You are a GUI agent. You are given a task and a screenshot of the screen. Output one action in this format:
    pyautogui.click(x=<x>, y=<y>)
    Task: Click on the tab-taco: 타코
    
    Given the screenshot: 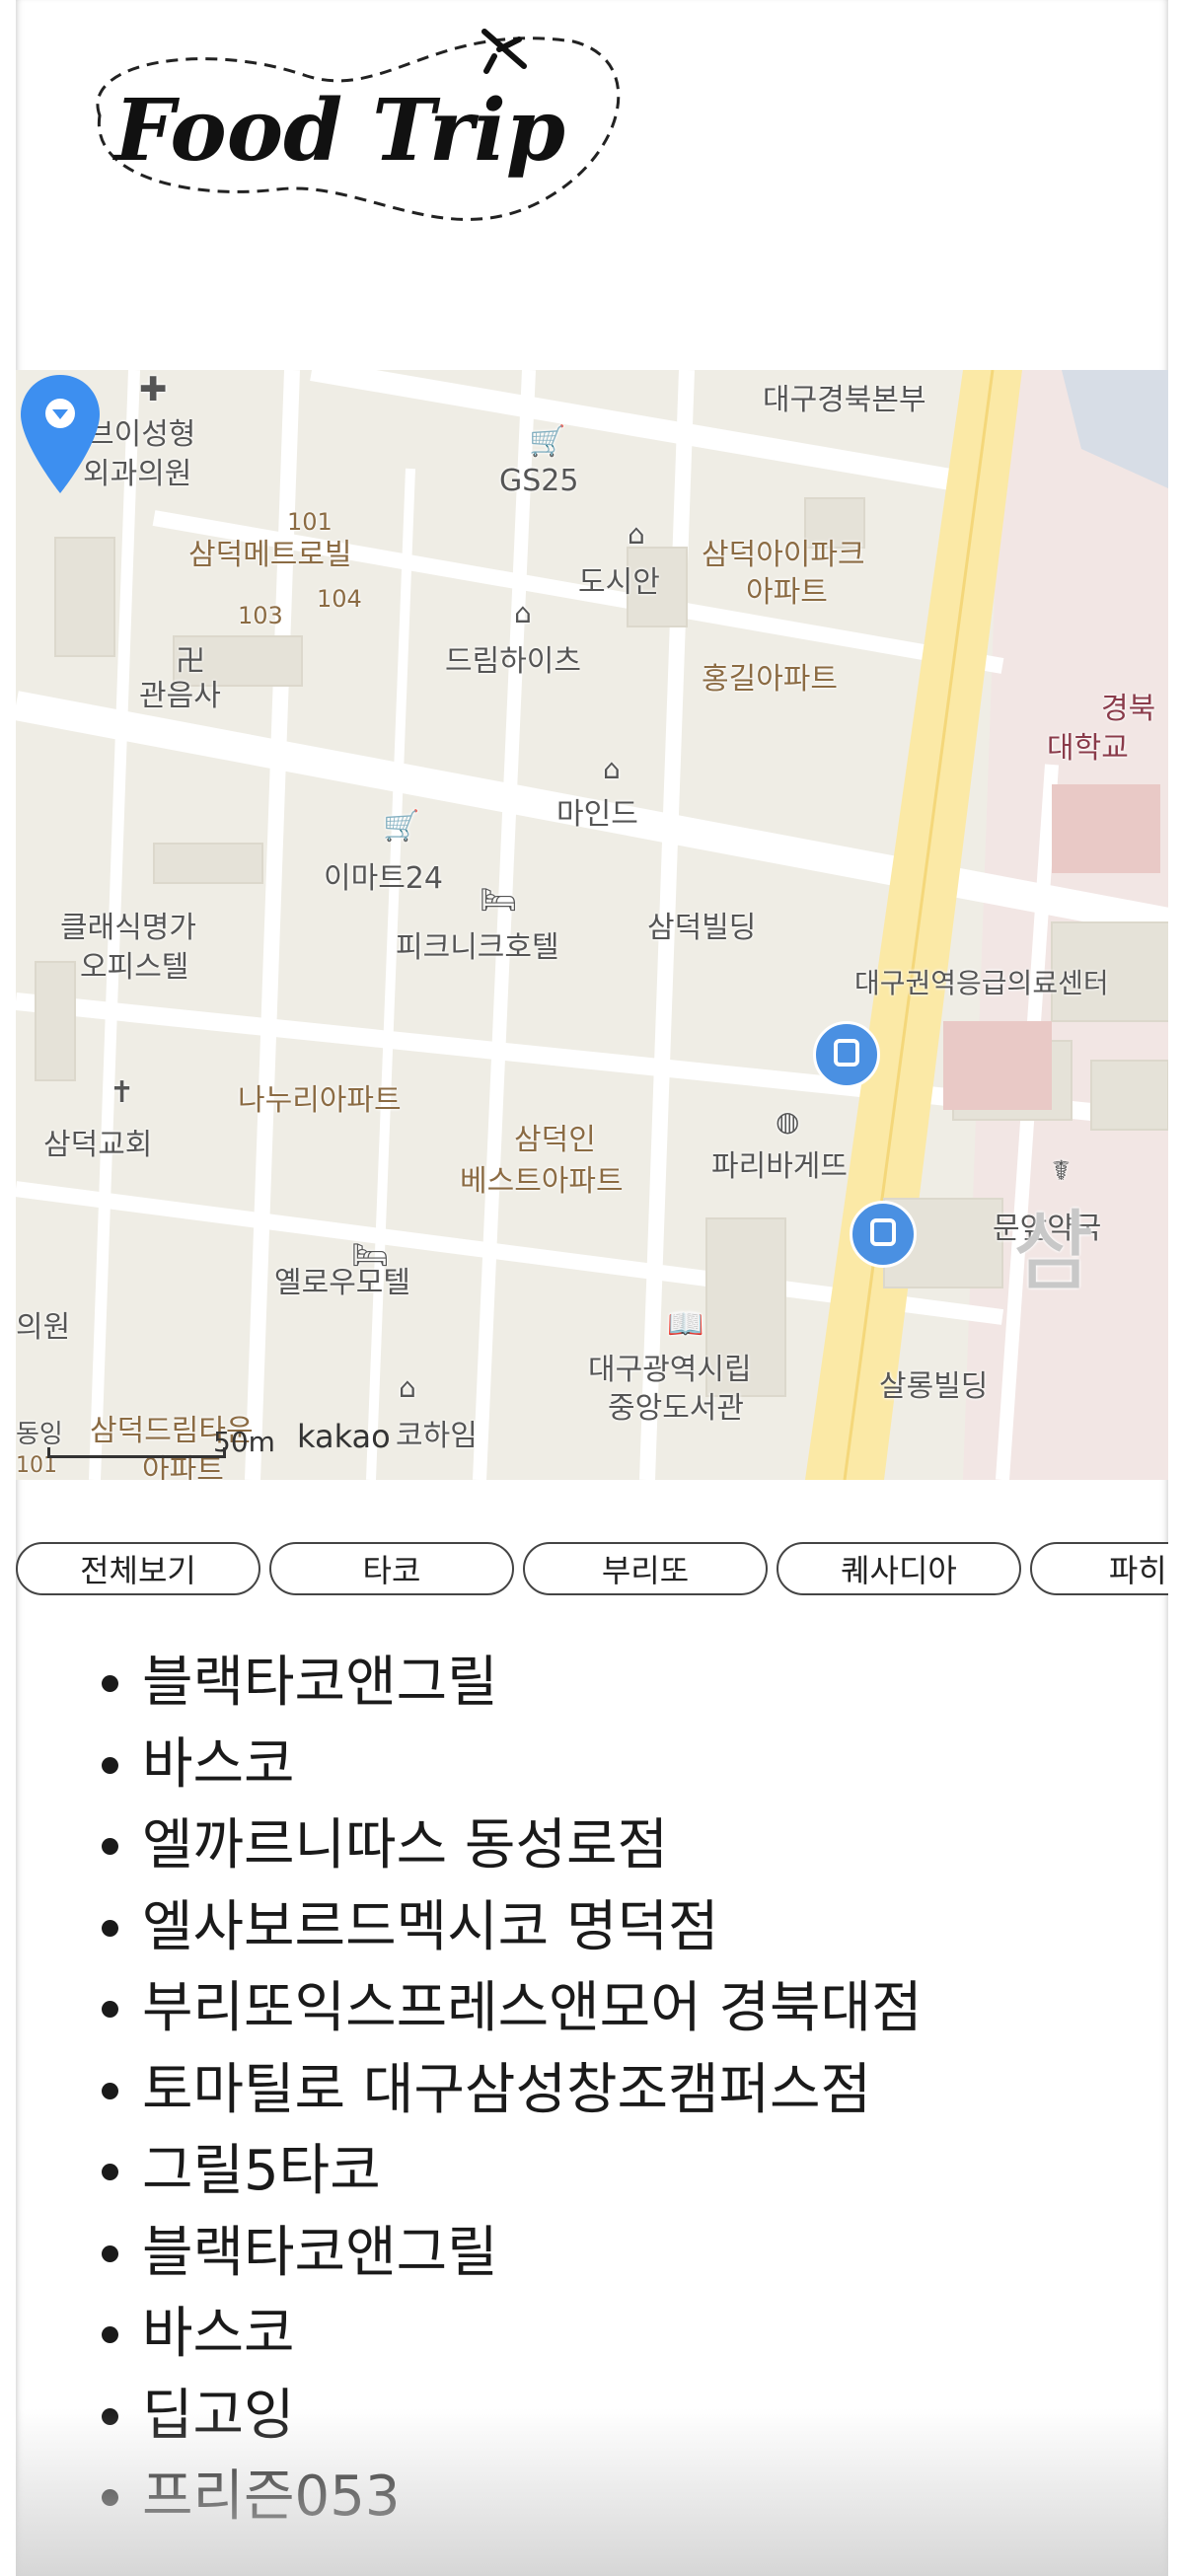 What is the action you would take?
    pyautogui.click(x=392, y=1568)
    